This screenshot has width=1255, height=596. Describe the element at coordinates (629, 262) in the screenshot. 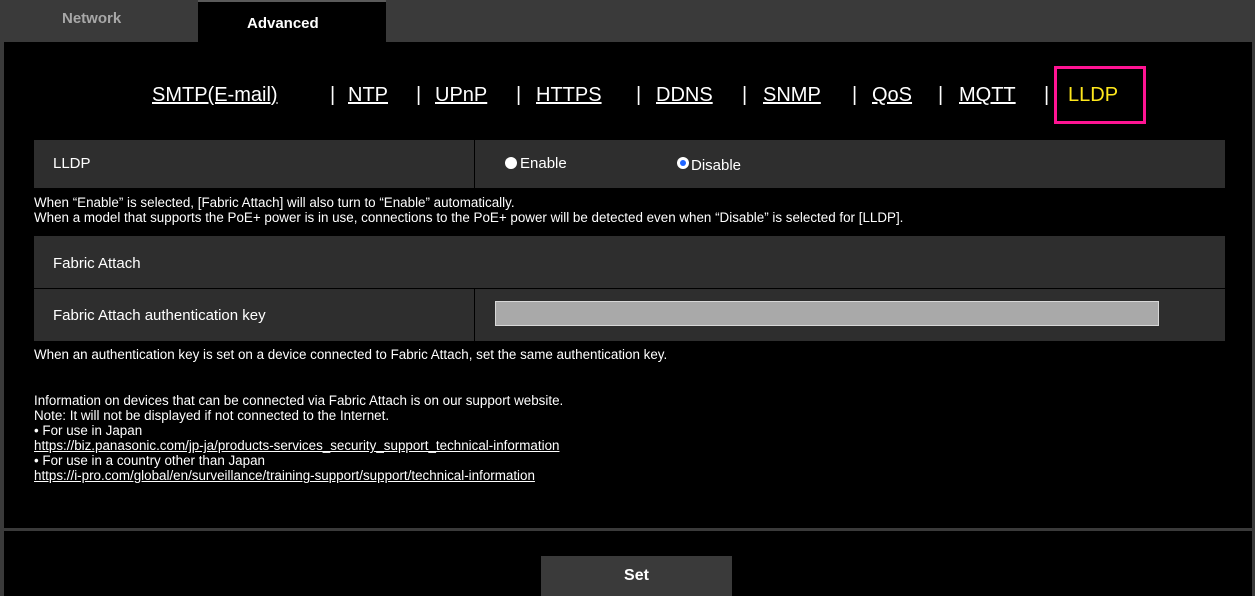

I see `fabric-attach-header-row: Fabric Attach` at that location.